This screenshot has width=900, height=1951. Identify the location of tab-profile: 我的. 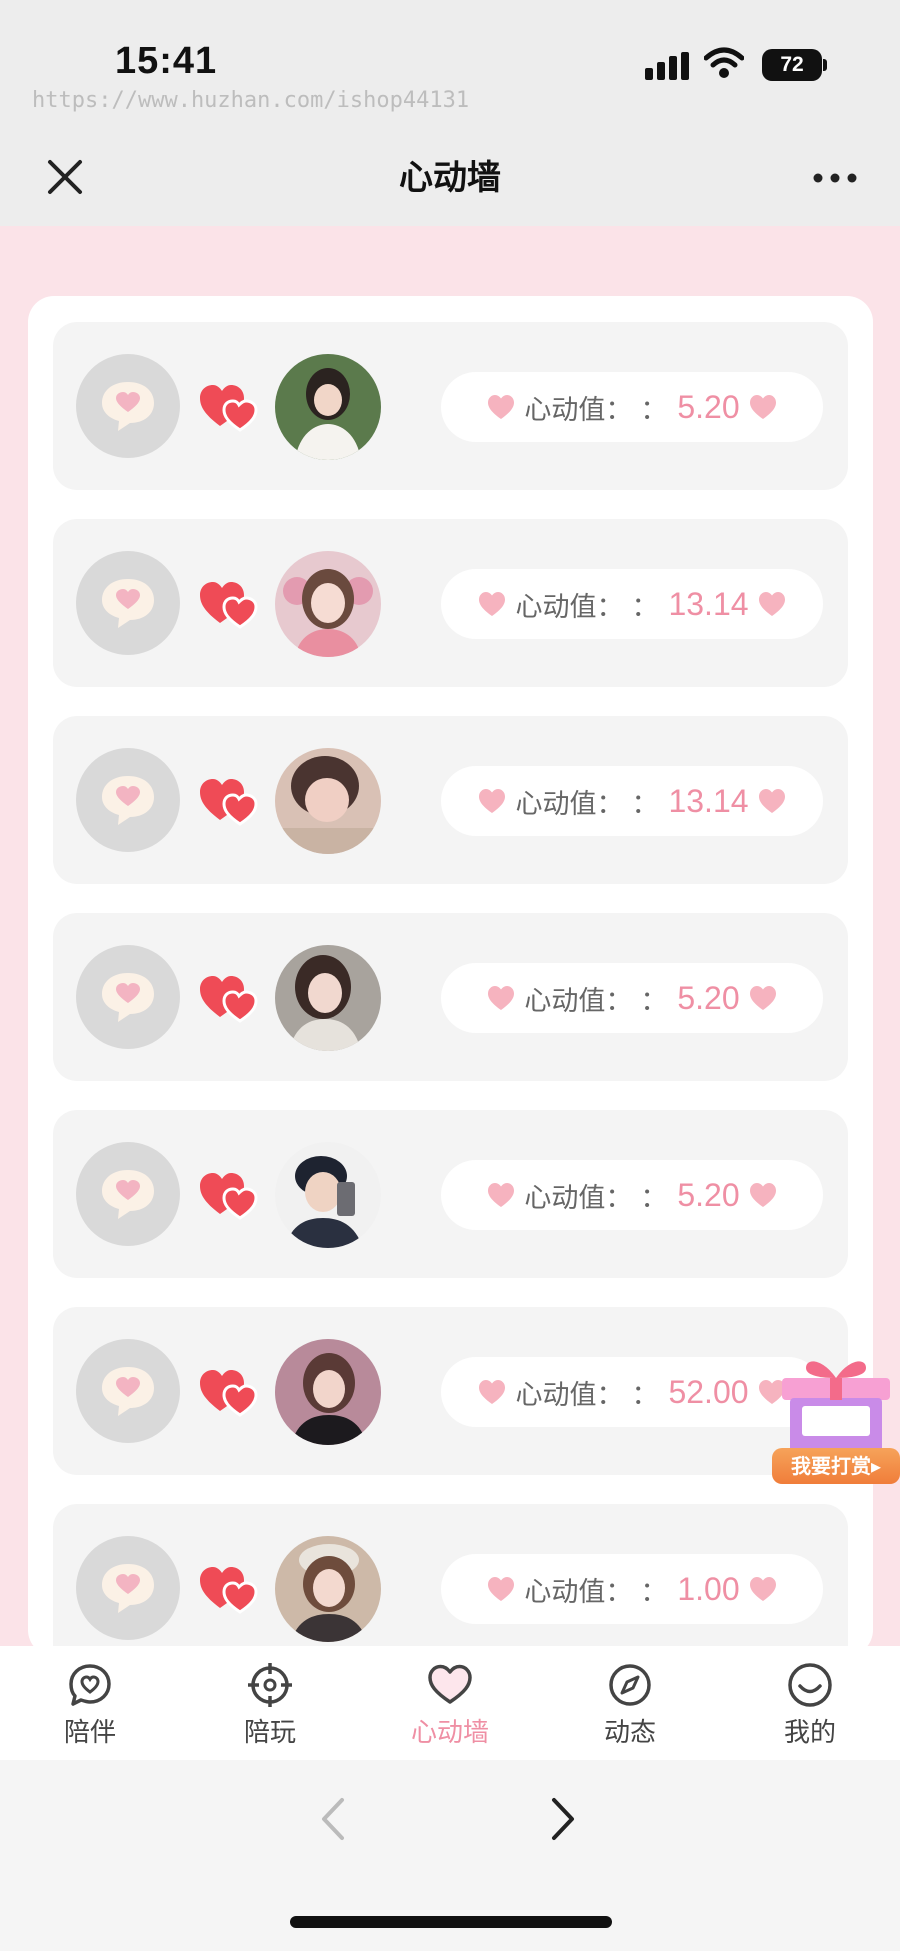
(810, 1703).